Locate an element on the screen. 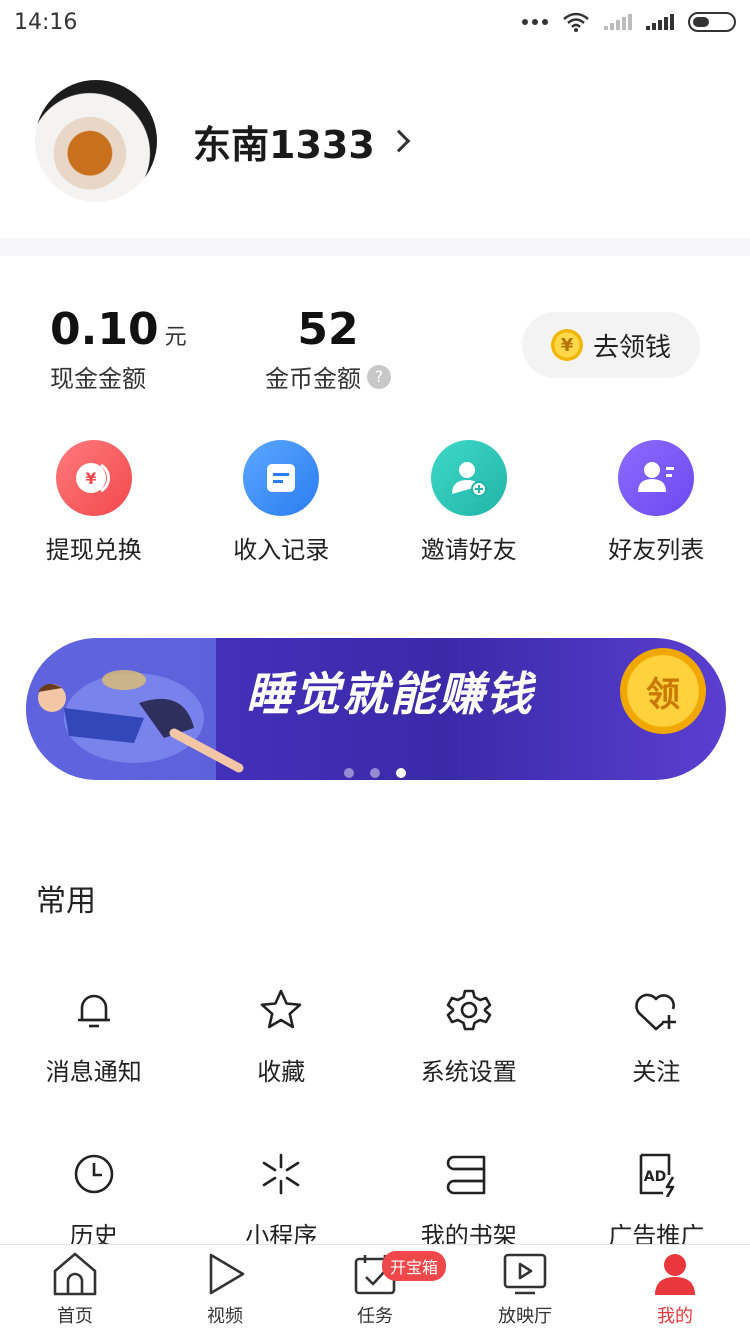 Image resolution: width=750 pixels, height=1334 pixels. coin-label: 金币金额 is located at coordinates (313, 379).